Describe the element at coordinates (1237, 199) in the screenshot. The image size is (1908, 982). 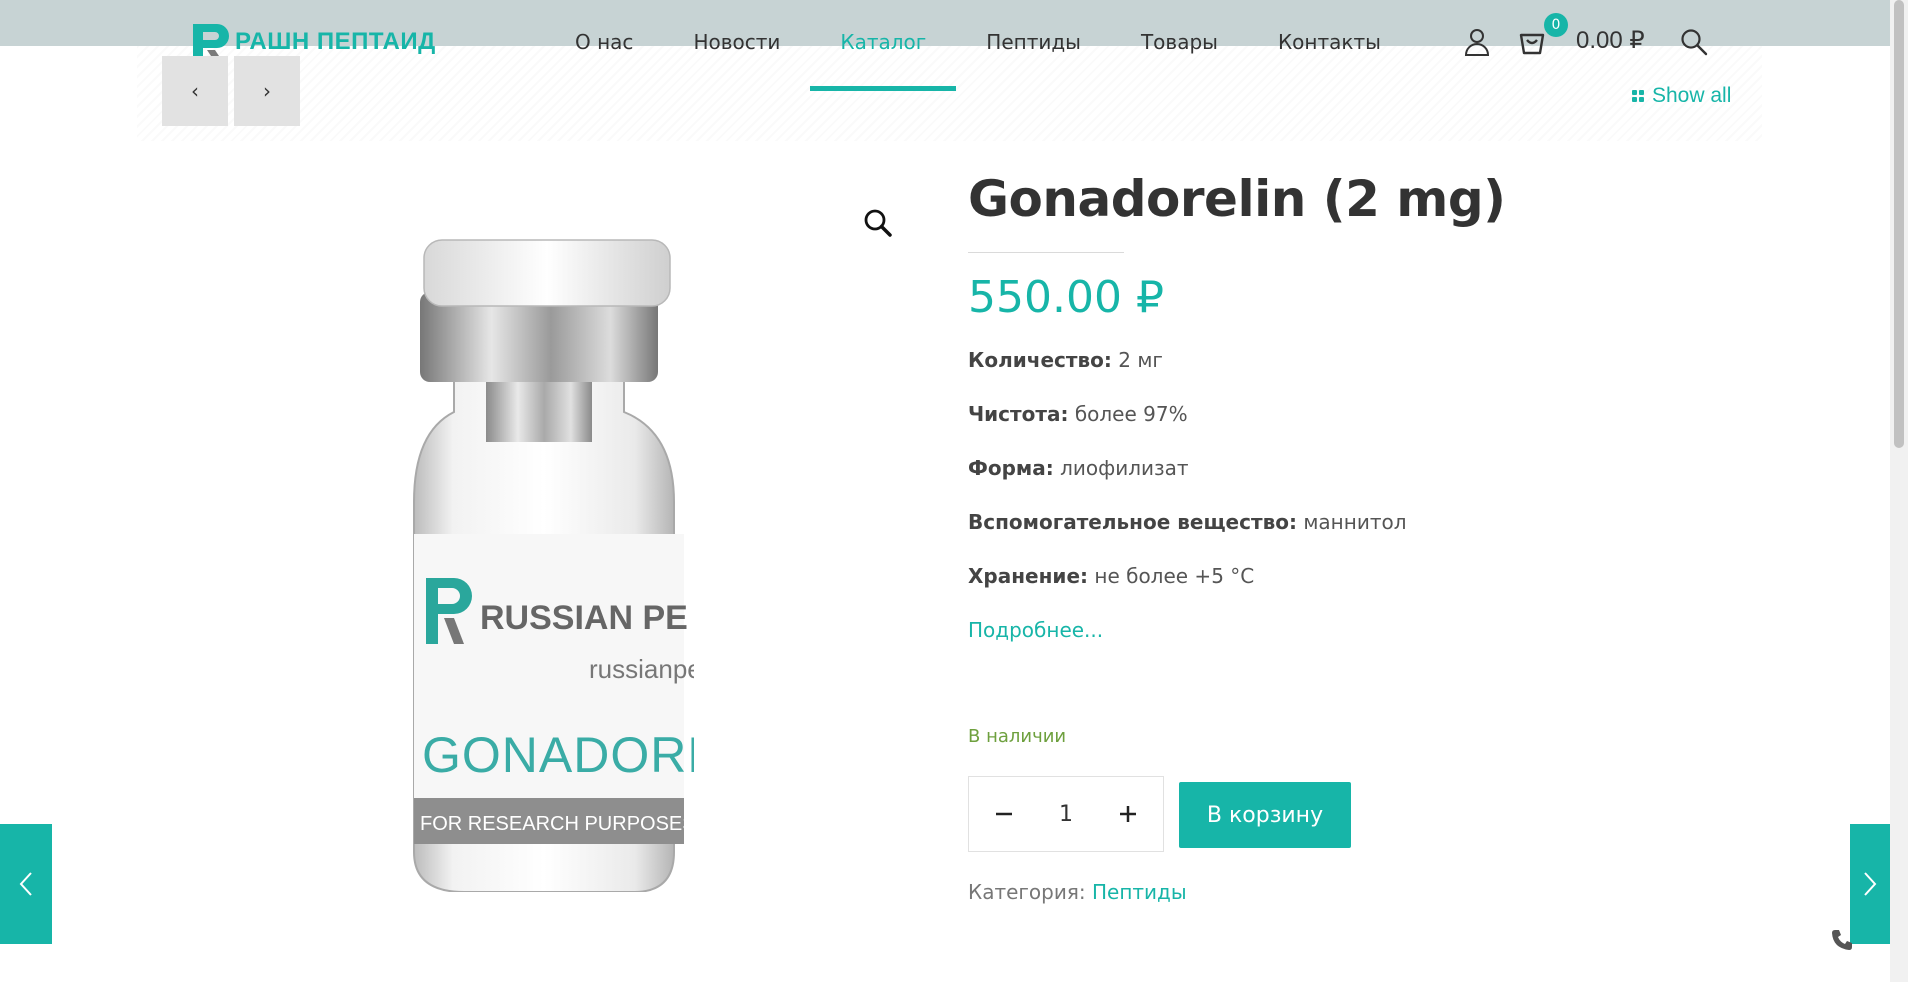
I see `product-title: Gonadorelin (2 mg)` at that location.